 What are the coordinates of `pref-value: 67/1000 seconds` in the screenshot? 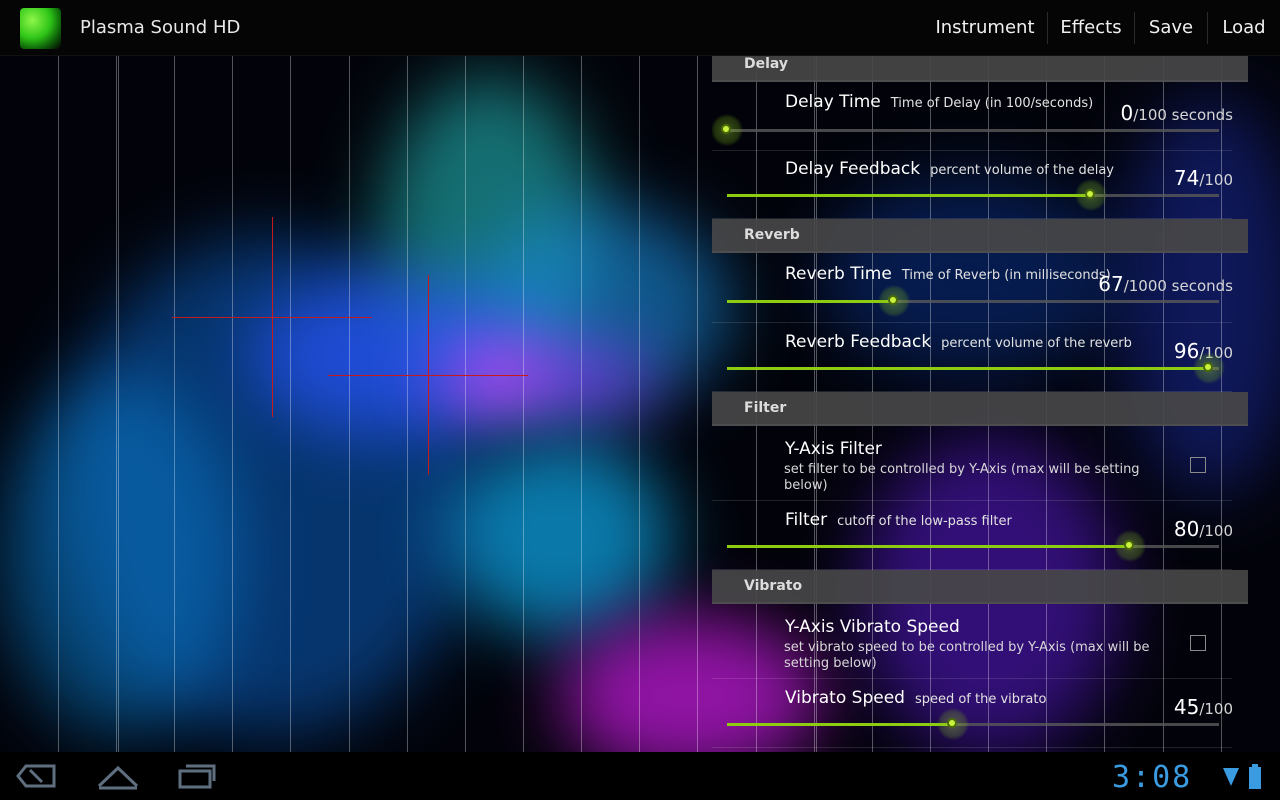 It's located at (1165, 284).